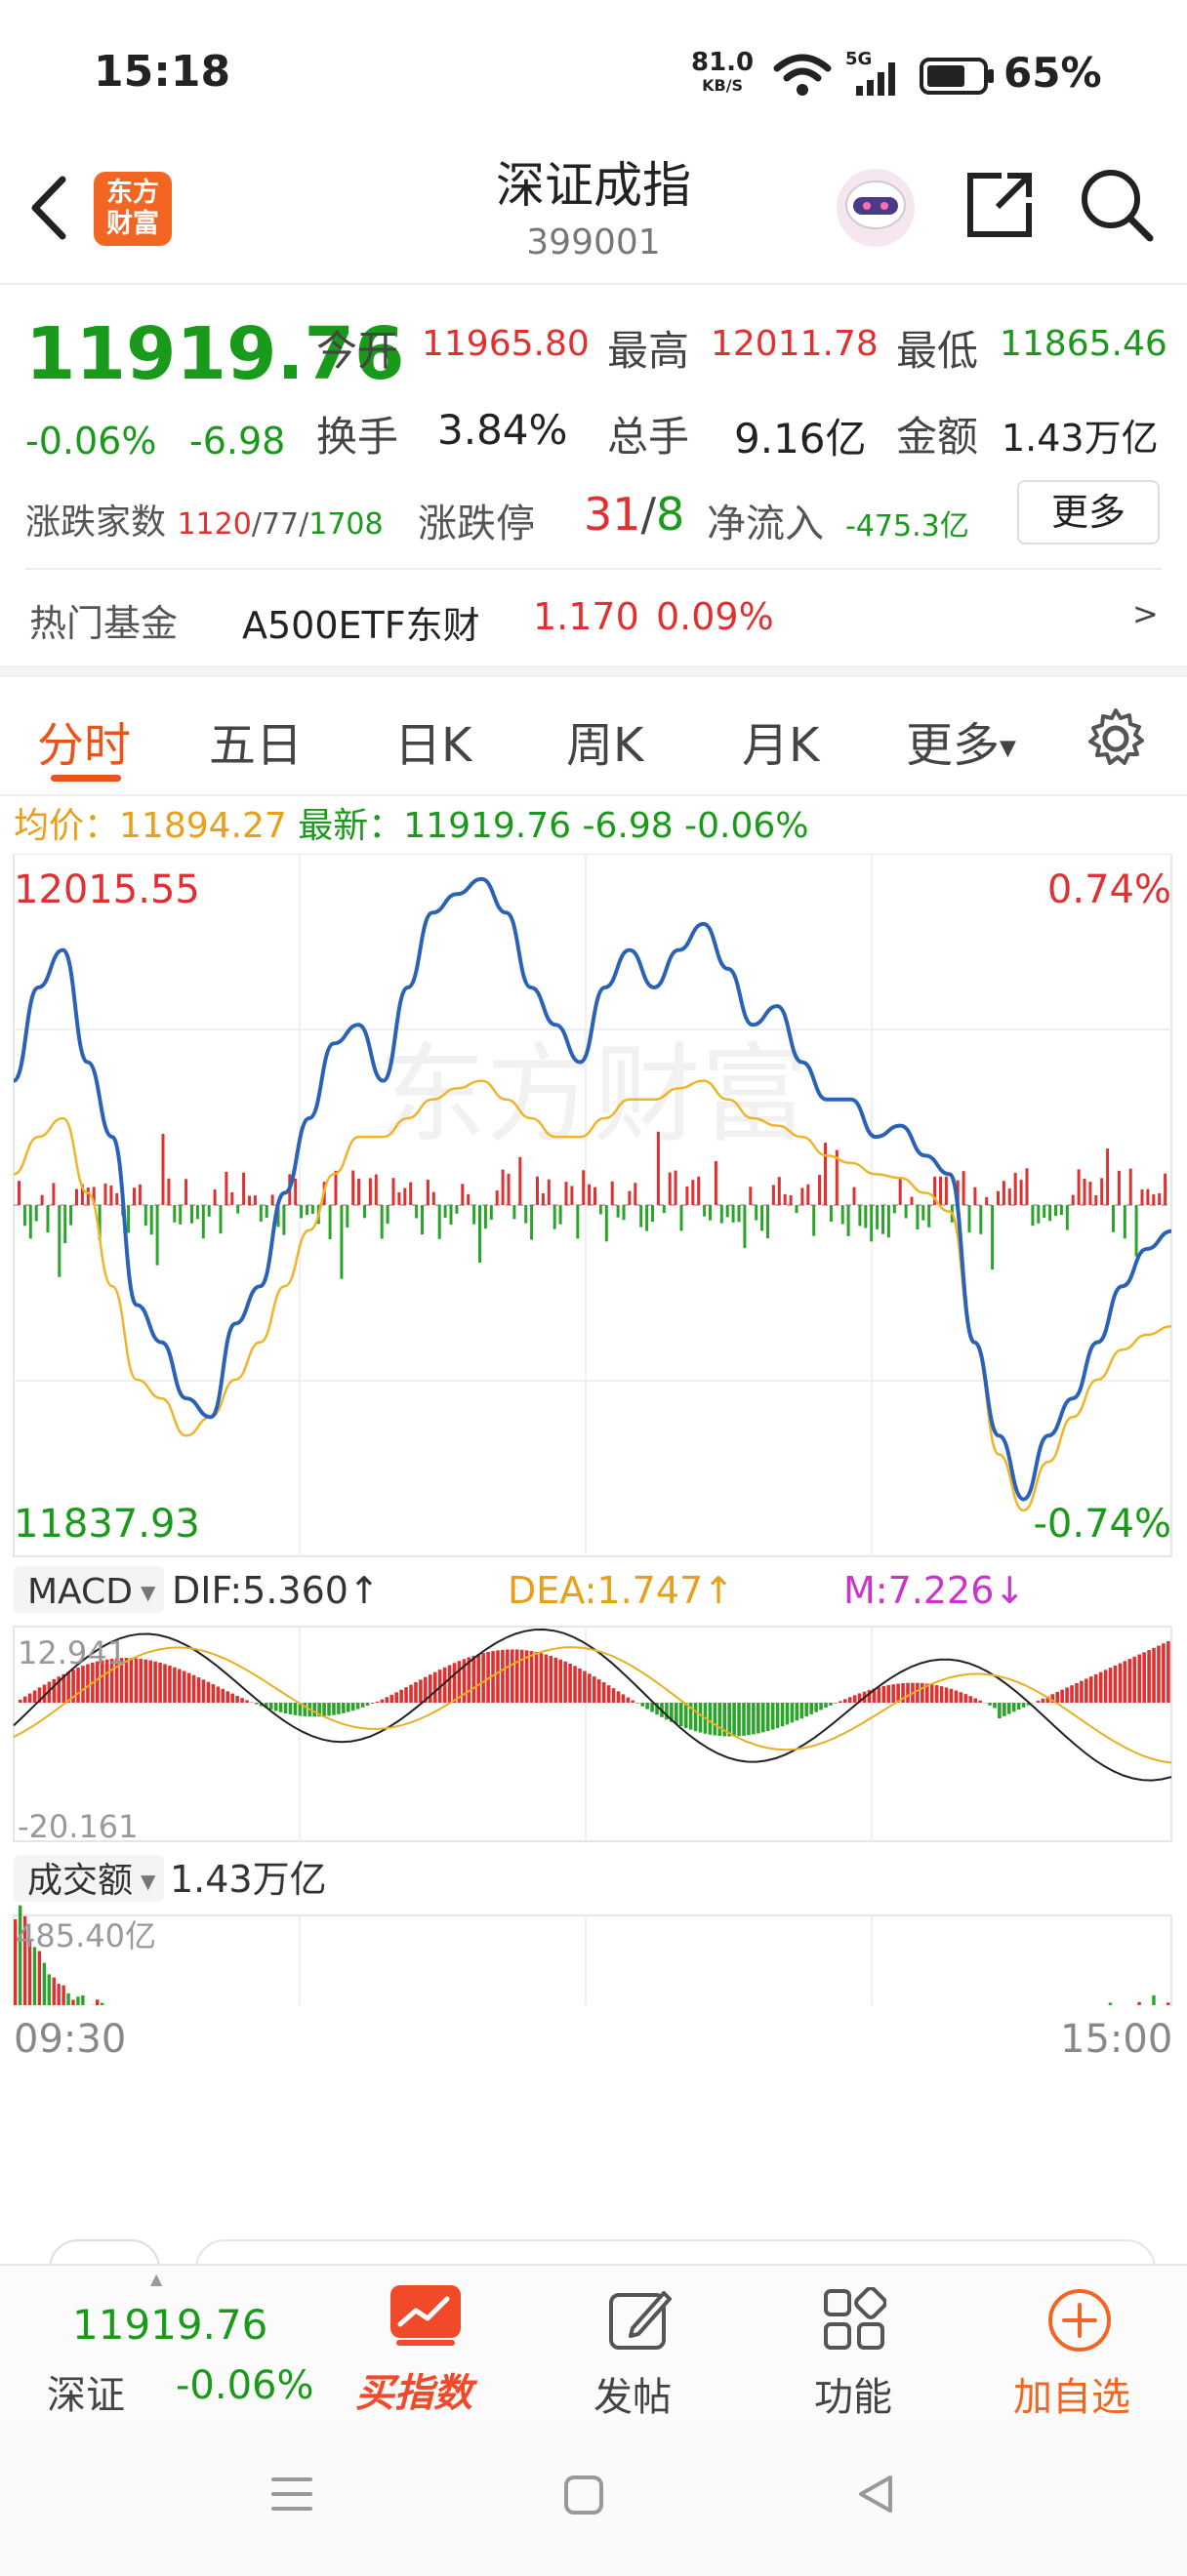  I want to click on add-watchlist-button: 加自选, so click(1083, 2346).